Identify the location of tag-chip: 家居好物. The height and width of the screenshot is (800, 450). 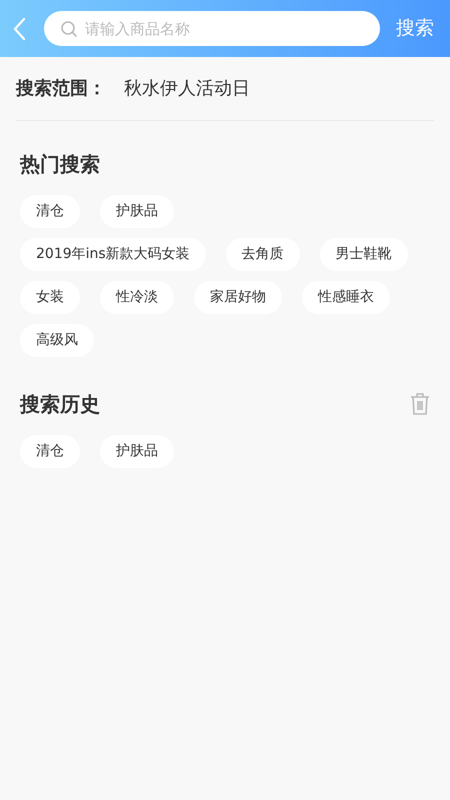
(238, 297).